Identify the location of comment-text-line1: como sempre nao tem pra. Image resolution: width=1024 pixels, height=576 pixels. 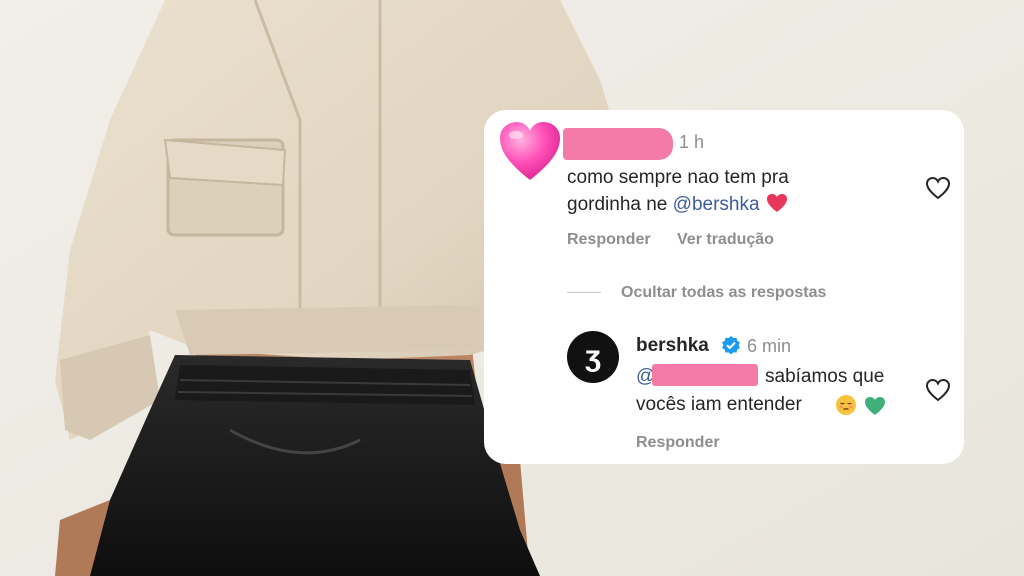
(678, 177).